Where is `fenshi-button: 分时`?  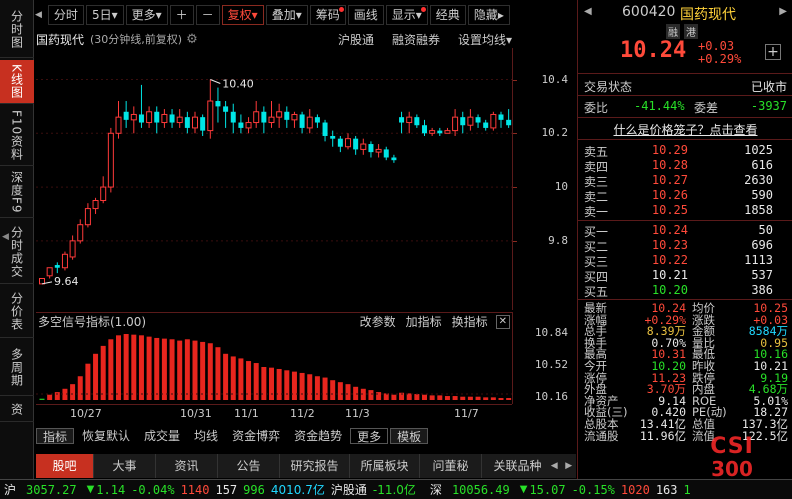
fenshi-button: 分时 is located at coordinates (65, 15).